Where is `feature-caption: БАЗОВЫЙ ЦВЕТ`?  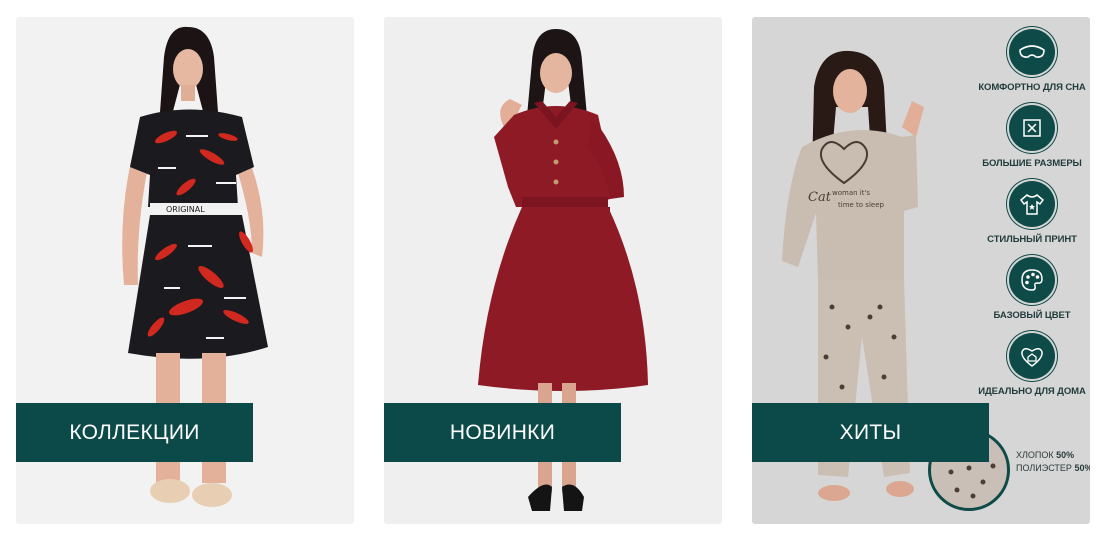
feature-caption: БАЗОВЫЙ ЦВЕТ is located at coordinates (1032, 315).